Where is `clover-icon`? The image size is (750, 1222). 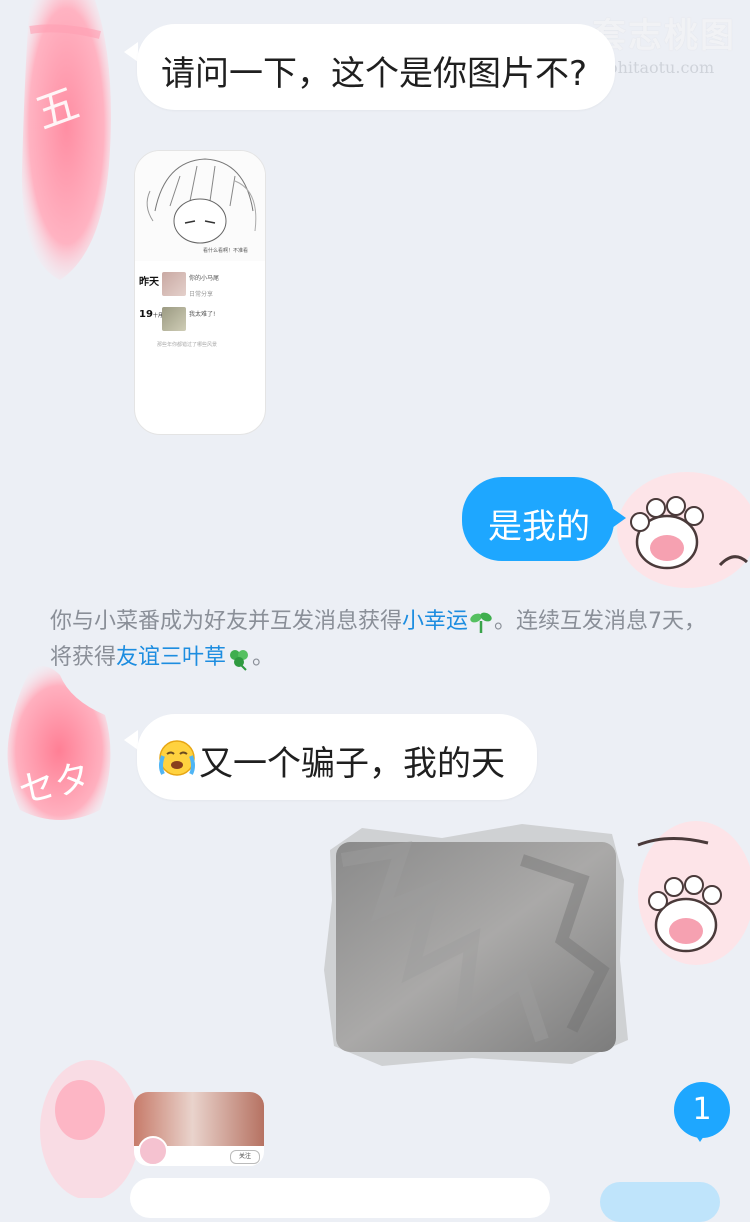 clover-icon is located at coordinates (239, 658).